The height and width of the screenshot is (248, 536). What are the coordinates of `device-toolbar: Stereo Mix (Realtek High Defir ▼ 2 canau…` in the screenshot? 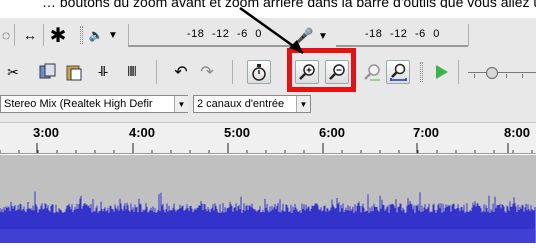 It's located at (268, 104).